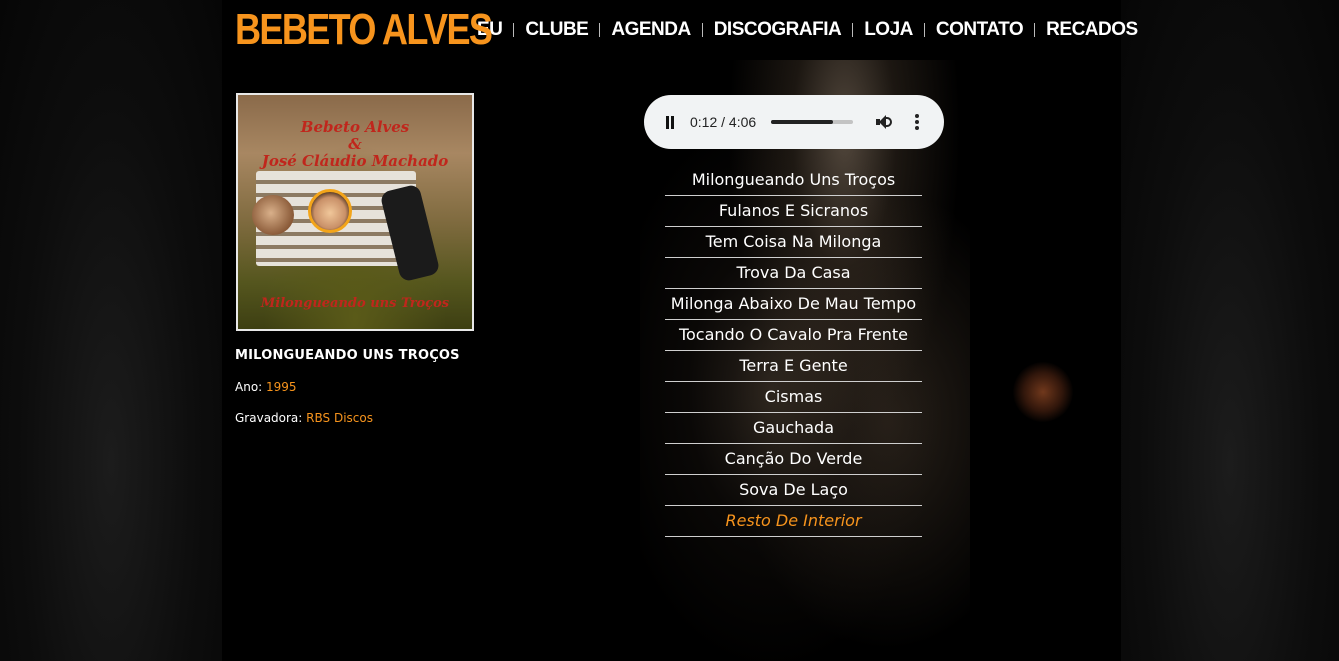  I want to click on cover-title-line: &, so click(355, 144).